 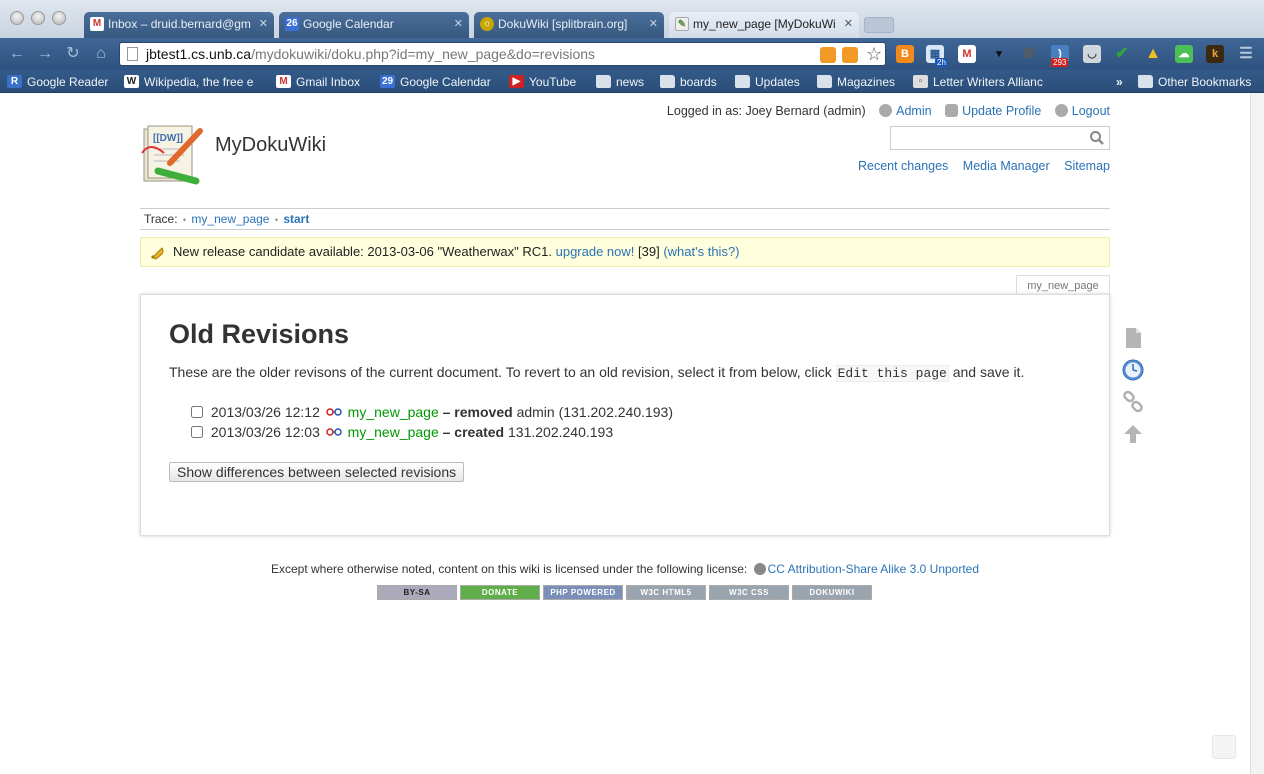 I want to click on bookmark-gmail-inbox: M Gmail Inbox, so click(x=318, y=82).